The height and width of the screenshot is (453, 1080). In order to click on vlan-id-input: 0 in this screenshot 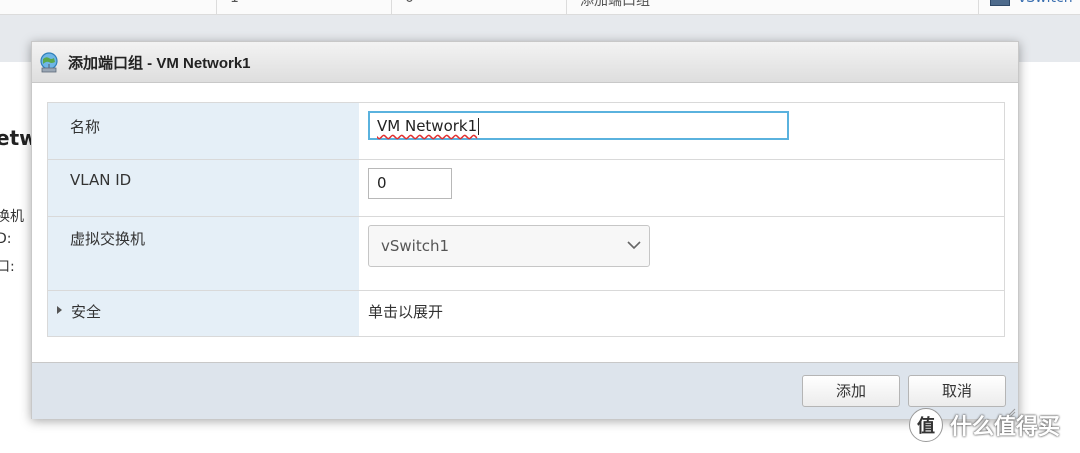, I will do `click(410, 183)`.